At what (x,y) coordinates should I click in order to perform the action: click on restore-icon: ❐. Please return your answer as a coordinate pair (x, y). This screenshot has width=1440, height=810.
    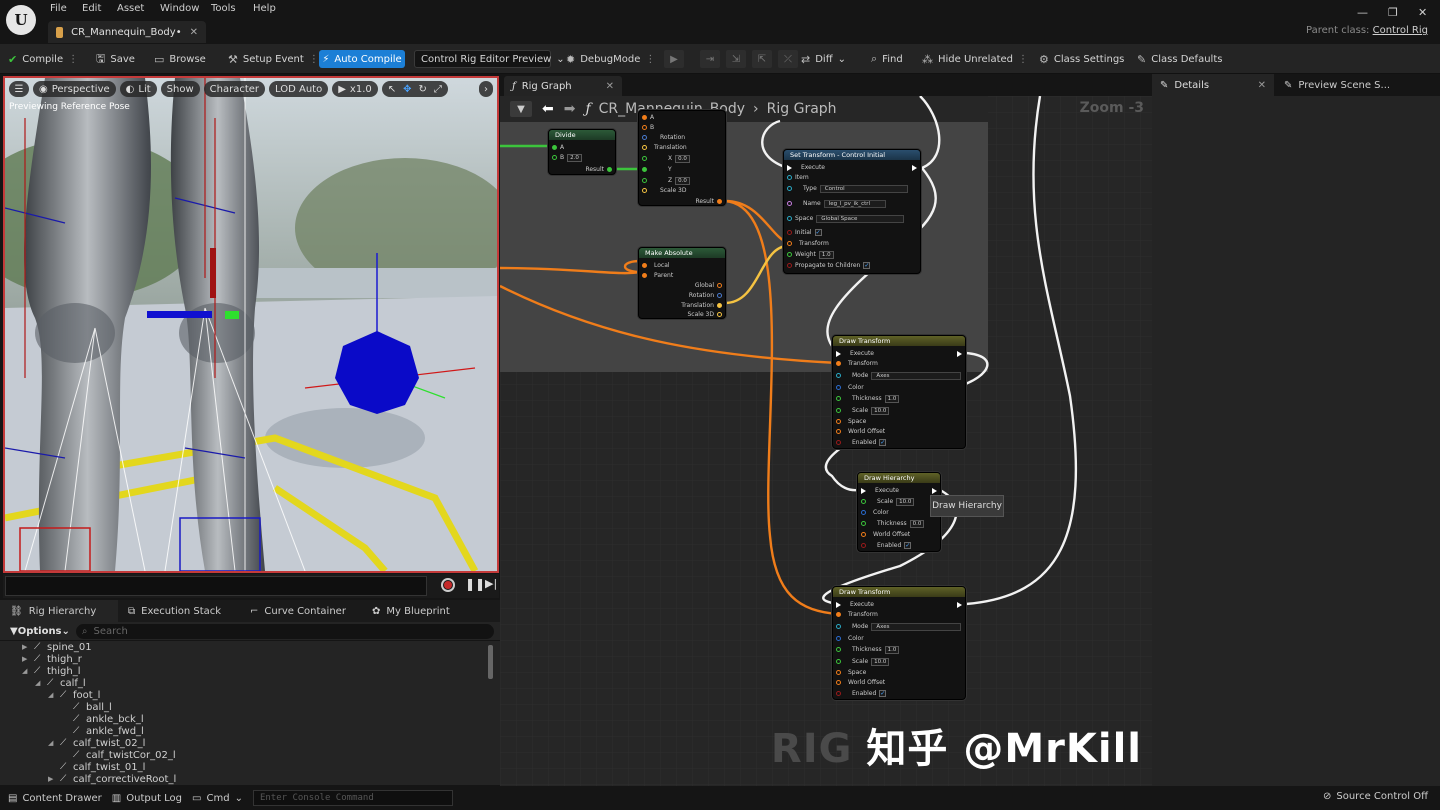
    Looking at the image, I should click on (1393, 12).